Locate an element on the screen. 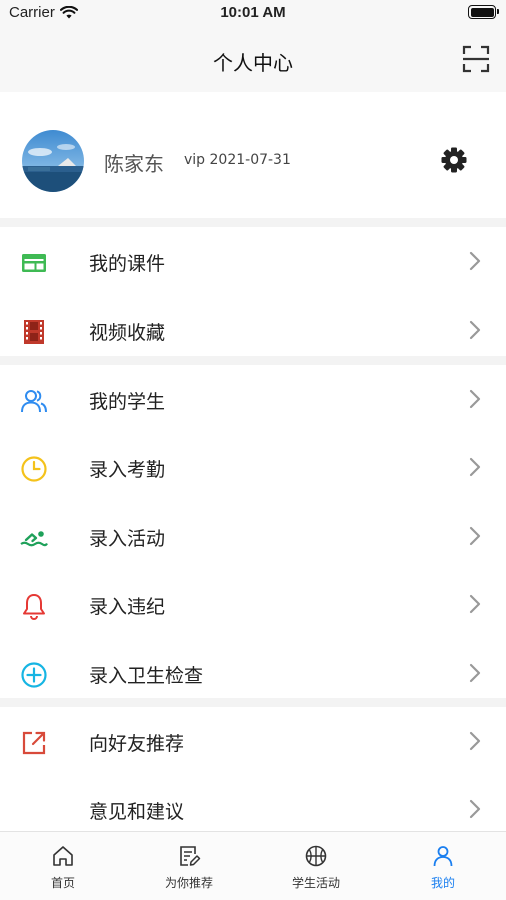 This screenshot has width=506, height=900. page-title: 个人中心 is located at coordinates (253, 63).